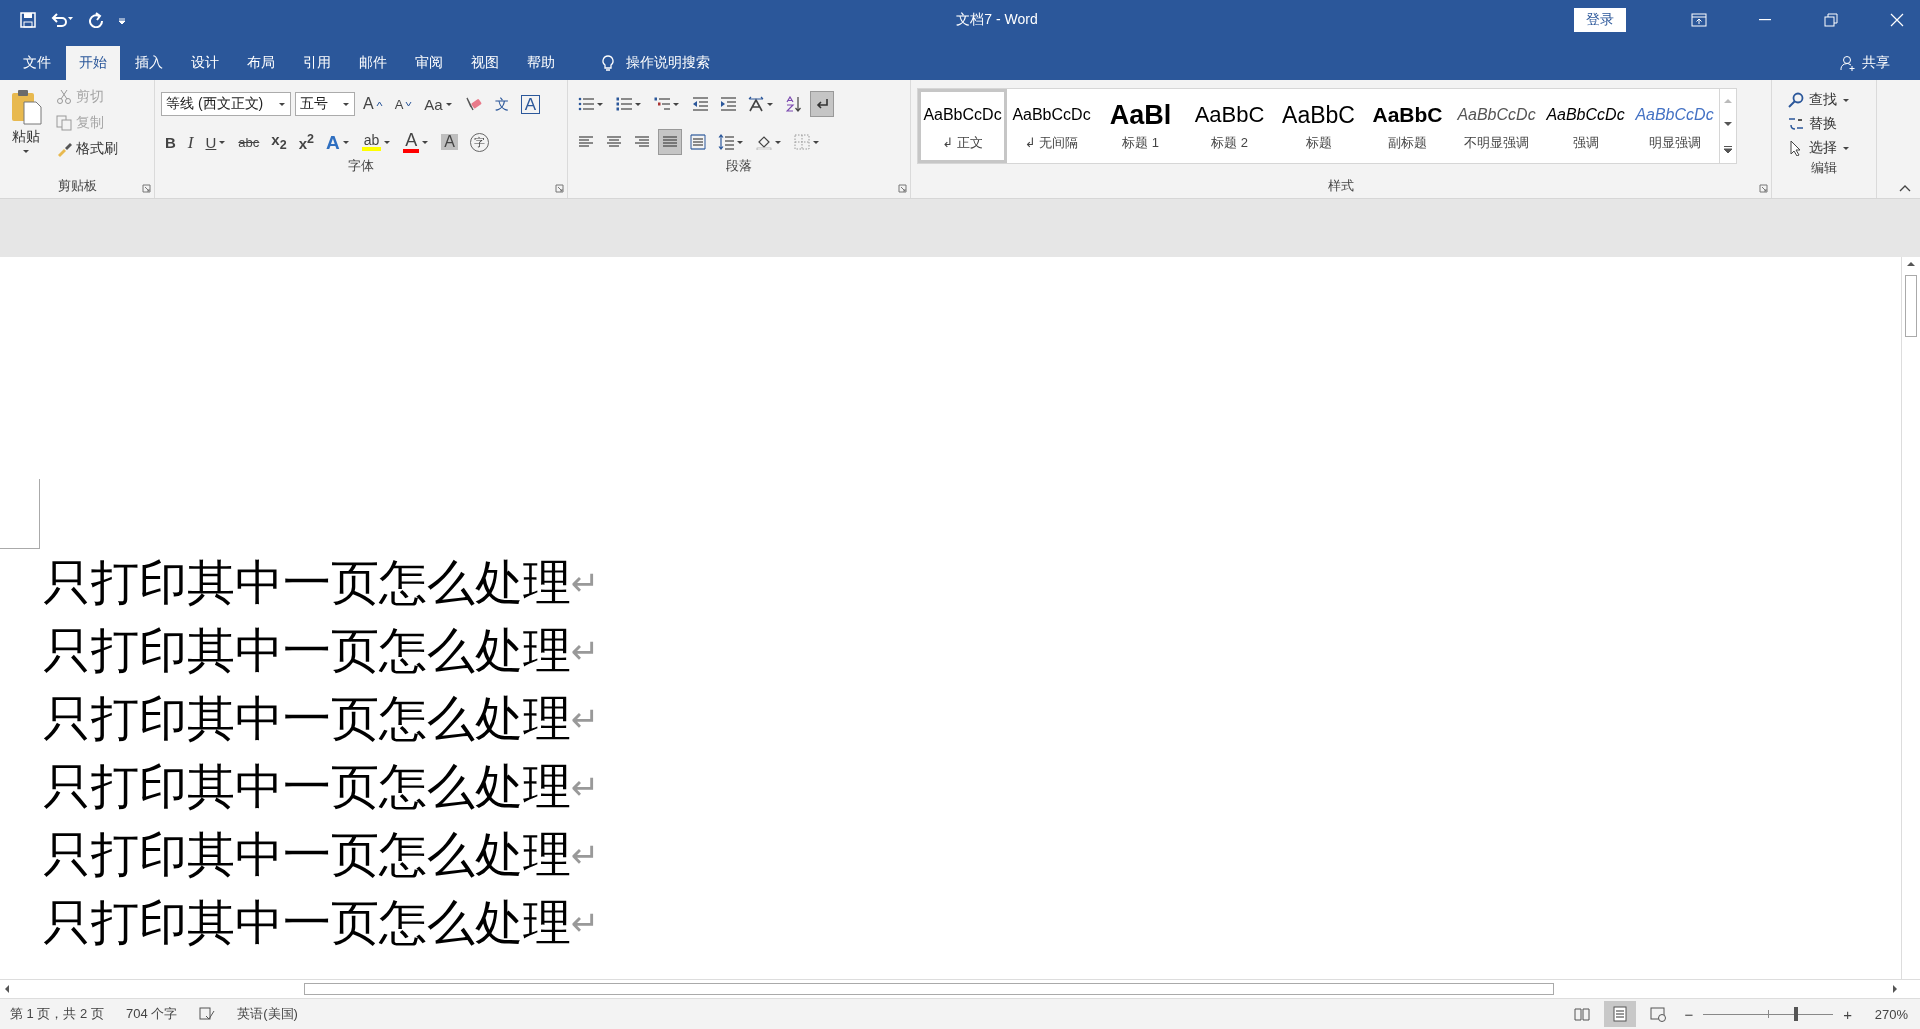  I want to click on increase-indent-icon, so click(728, 104).